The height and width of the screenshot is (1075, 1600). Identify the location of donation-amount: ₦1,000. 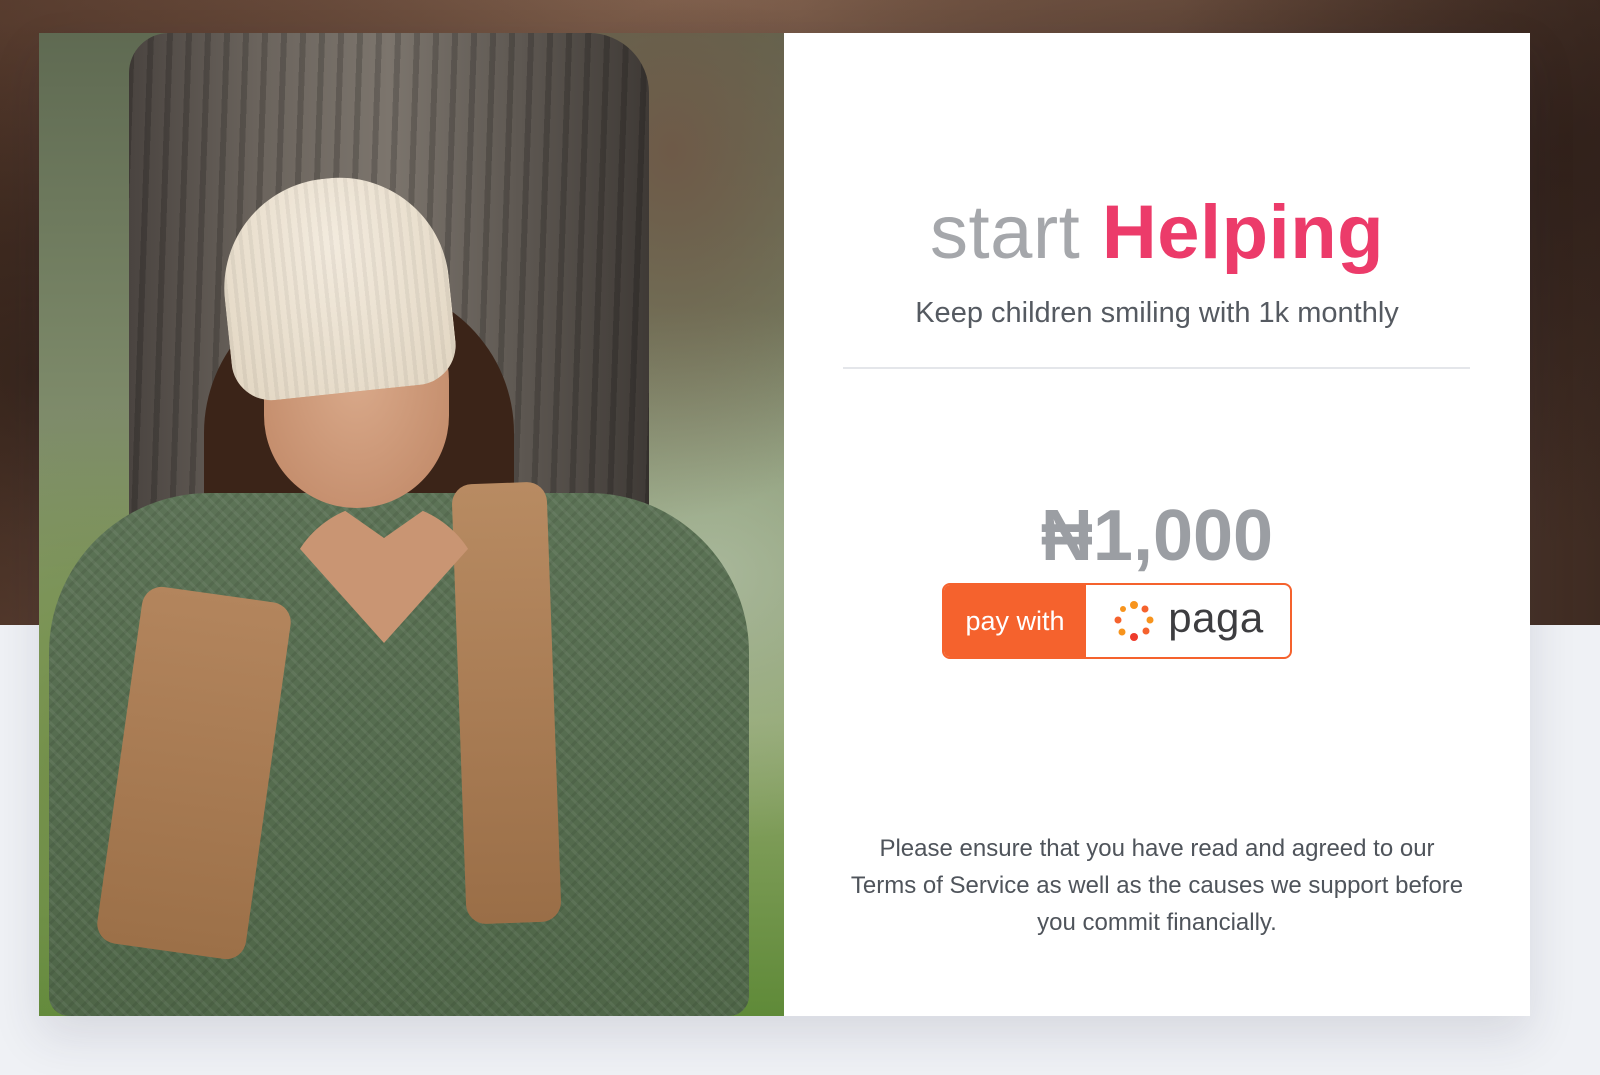
(1157, 536).